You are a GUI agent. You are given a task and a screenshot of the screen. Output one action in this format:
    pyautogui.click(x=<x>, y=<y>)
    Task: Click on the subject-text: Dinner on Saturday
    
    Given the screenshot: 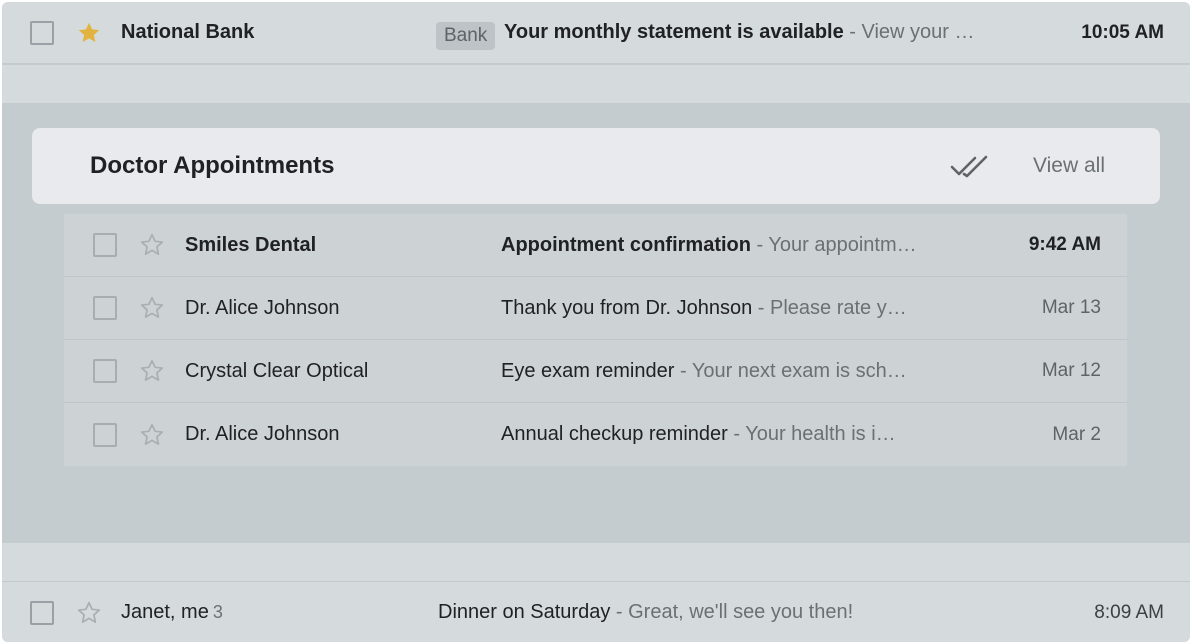 What is the action you would take?
    pyautogui.click(x=524, y=612)
    